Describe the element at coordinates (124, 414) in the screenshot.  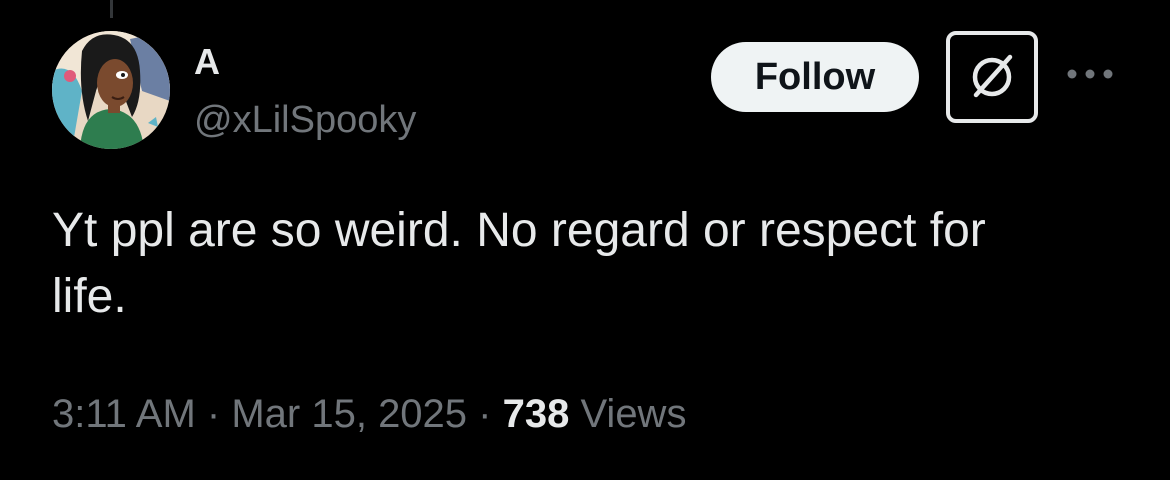
I see `tweet-time: 3:11 AM` at that location.